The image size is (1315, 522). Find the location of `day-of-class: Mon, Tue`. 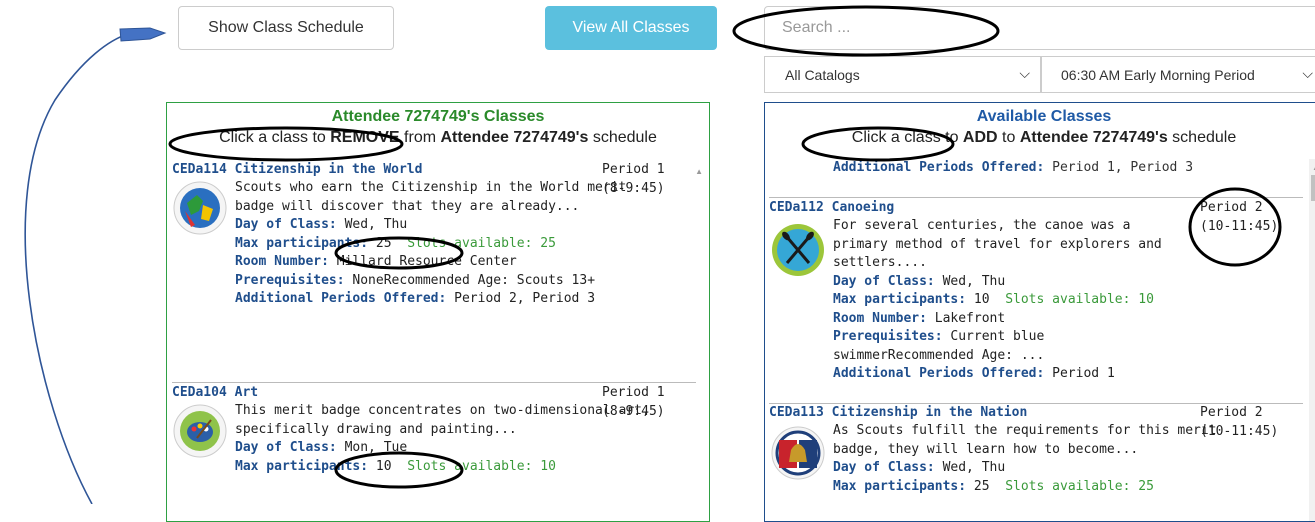

day-of-class: Mon, Tue is located at coordinates (376, 447).